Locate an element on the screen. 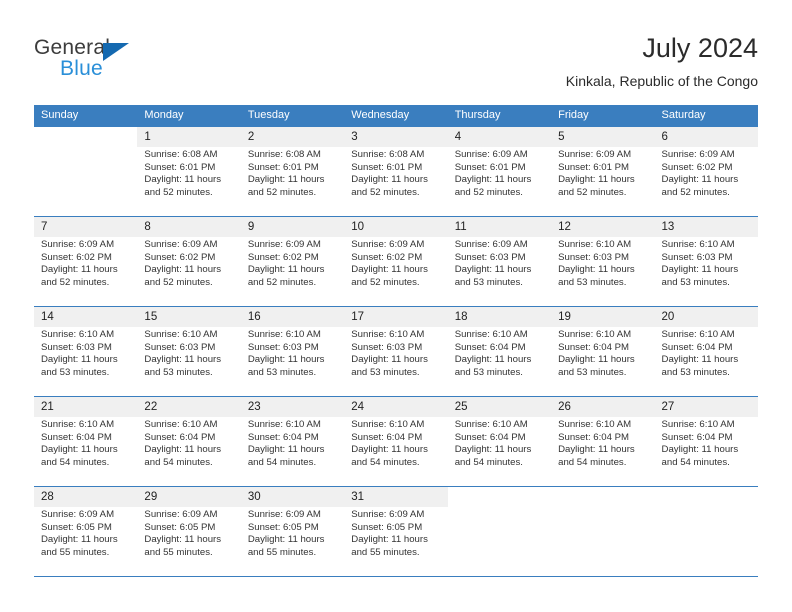 This screenshot has width=792, height=612. day-number: 29 is located at coordinates (189, 496).